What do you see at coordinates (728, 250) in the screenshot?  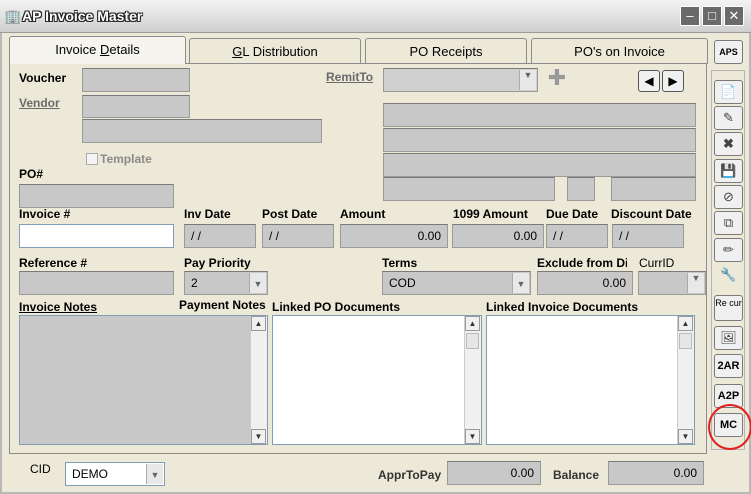 I see `notes-icon: ✏` at bounding box center [728, 250].